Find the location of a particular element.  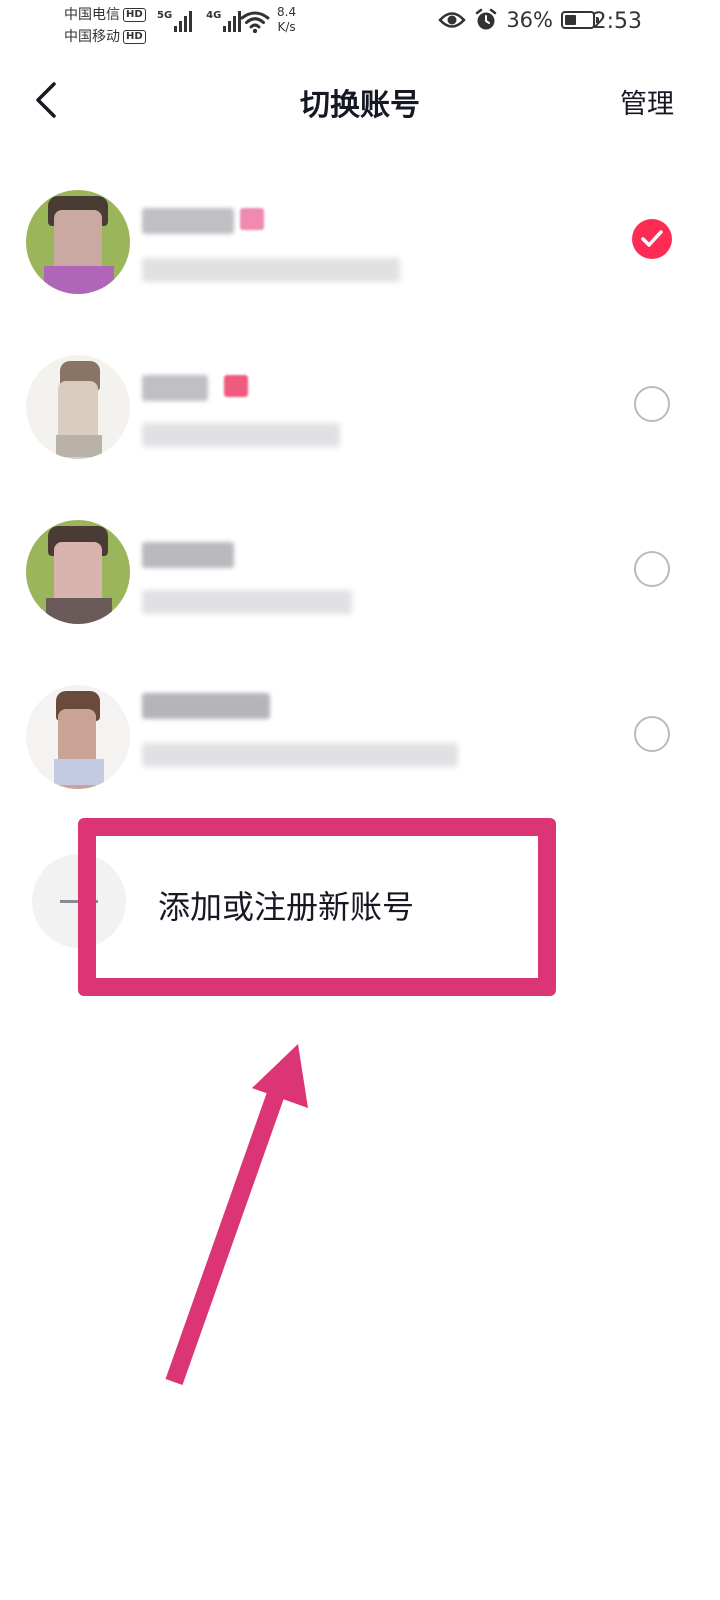

signal-4g-icon: 4G is located at coordinates (224, 21).